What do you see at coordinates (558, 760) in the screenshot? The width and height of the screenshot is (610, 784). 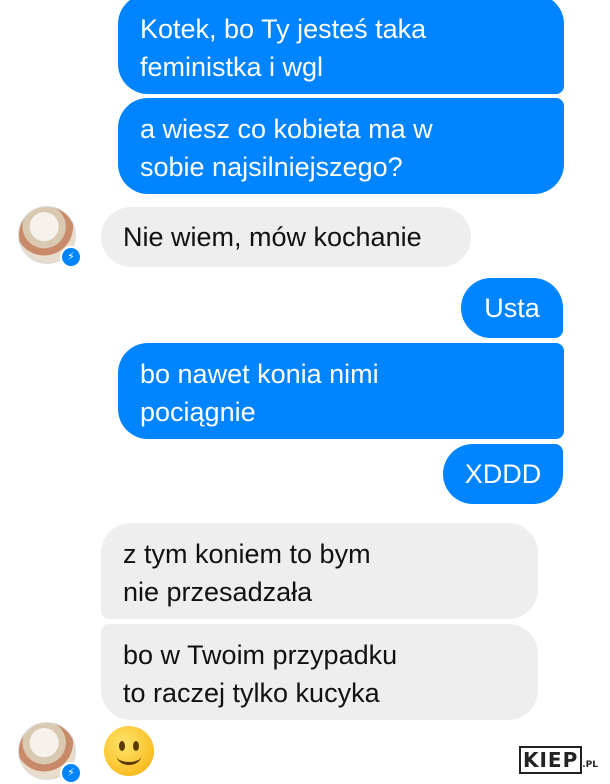 I see `site-watermark: KIEP .PL` at bounding box center [558, 760].